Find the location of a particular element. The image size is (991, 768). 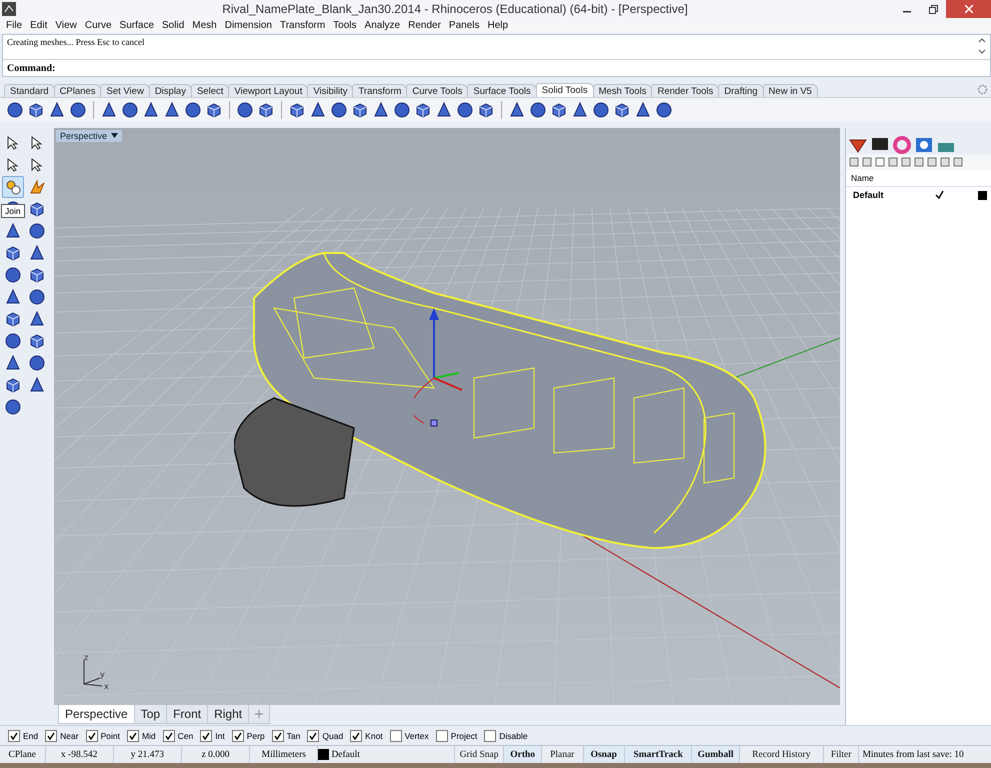

tooltip: Join is located at coordinates (13, 211).